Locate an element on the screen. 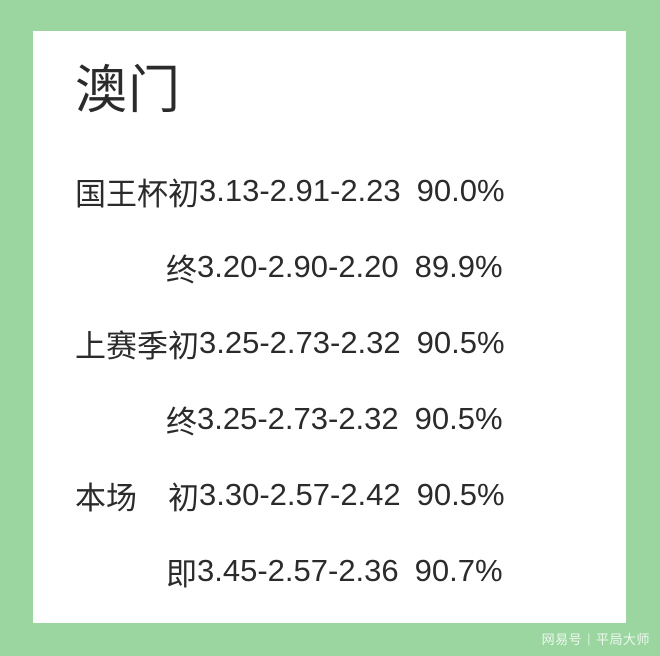 Image resolution: width=660 pixels, height=656 pixels. odds-row: 本场 初 3.30-2.57-2.42 90.5% is located at coordinates (329, 495).